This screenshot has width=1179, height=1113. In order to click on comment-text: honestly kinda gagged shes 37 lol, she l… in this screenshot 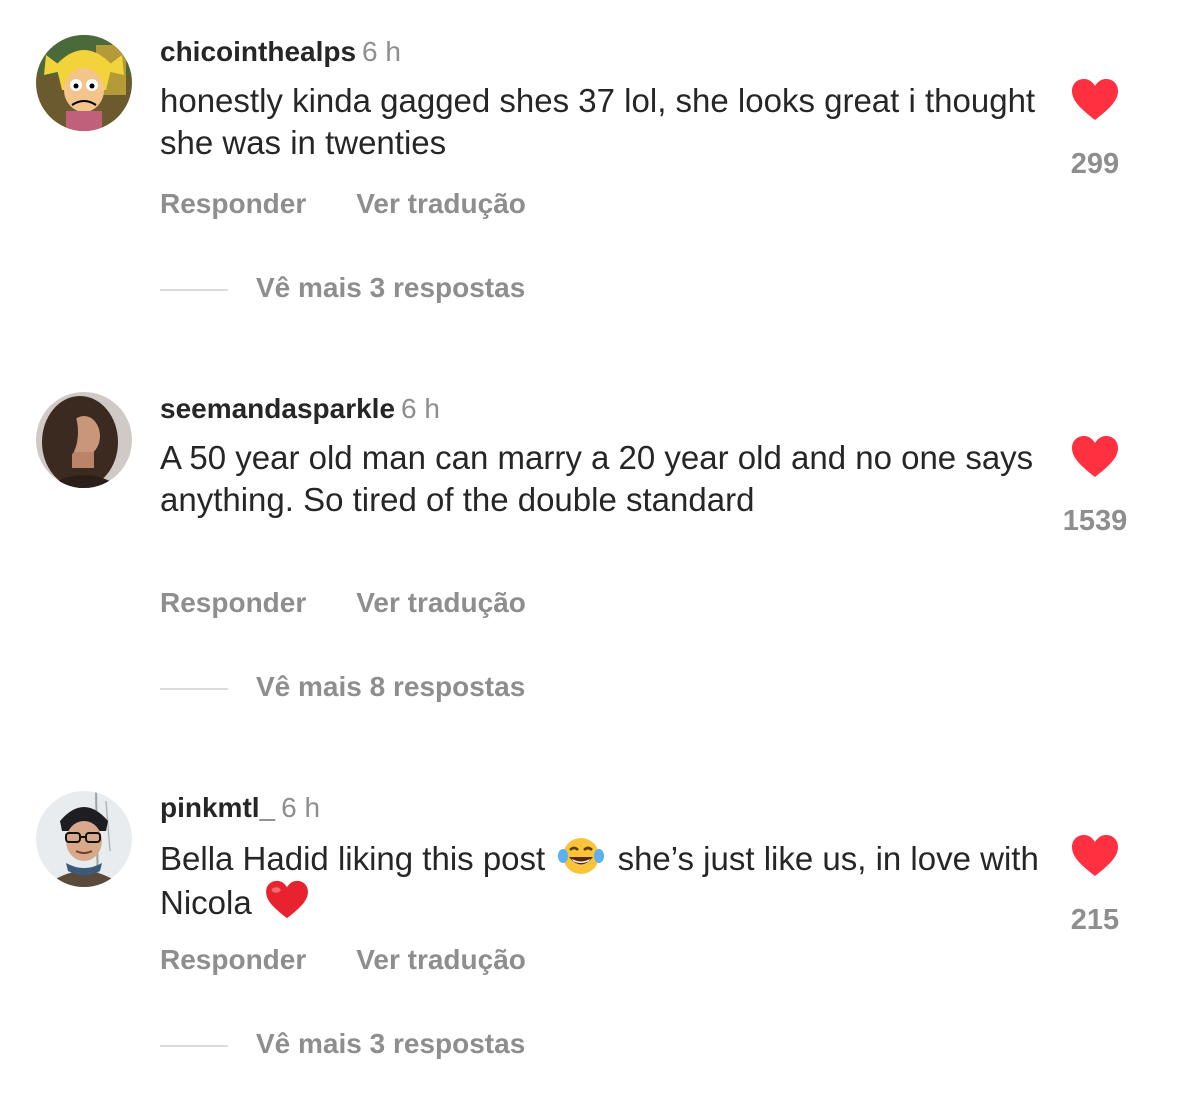, I will do `click(598, 121)`.